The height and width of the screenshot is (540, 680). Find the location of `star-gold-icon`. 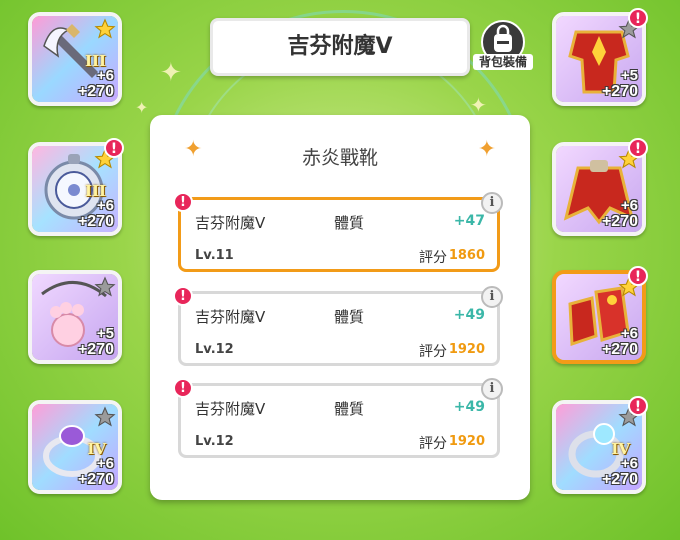

star-gold-icon is located at coordinates (105, 28).